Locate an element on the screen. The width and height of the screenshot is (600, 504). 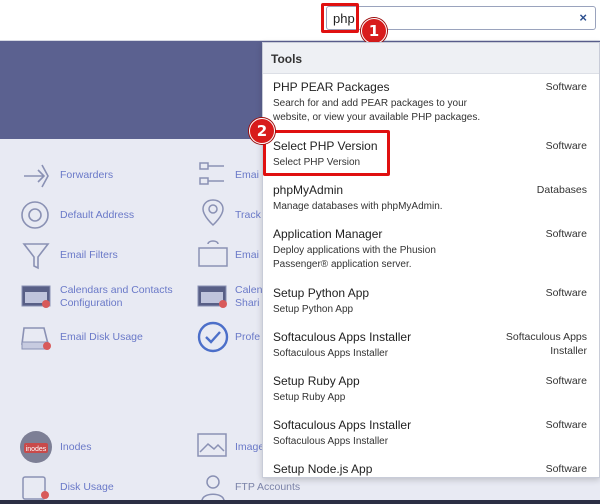
inodes-icon-text: inodes is located at coordinates (36, 449).